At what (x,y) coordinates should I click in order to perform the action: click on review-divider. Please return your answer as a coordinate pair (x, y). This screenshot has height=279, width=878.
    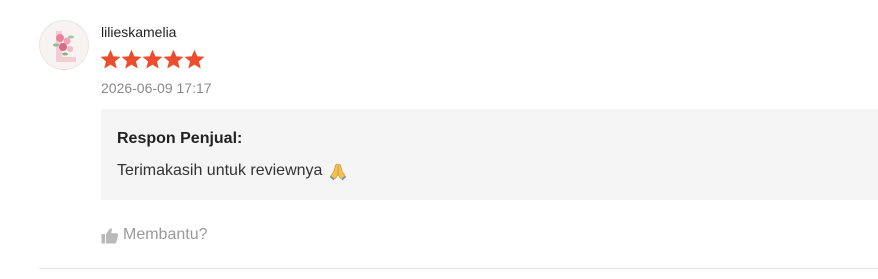
    Looking at the image, I should click on (458, 268).